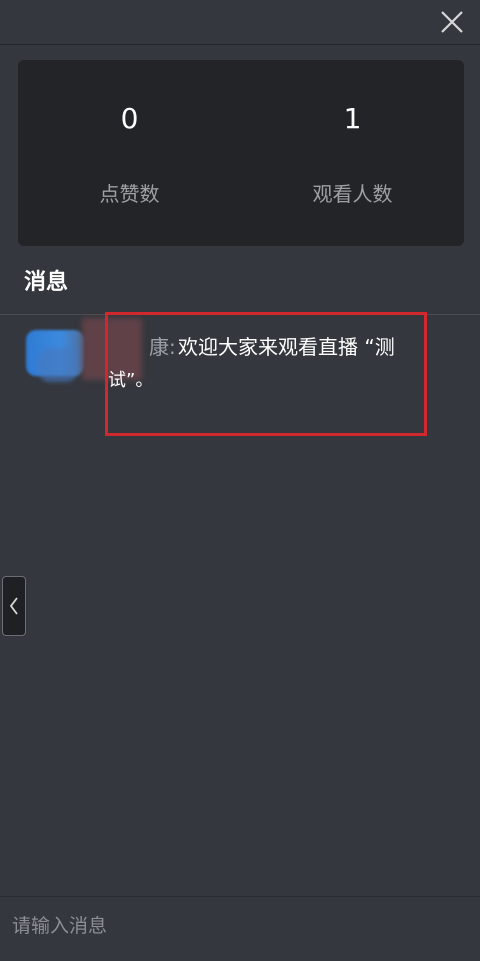  I want to click on close-button, so click(452, 22).